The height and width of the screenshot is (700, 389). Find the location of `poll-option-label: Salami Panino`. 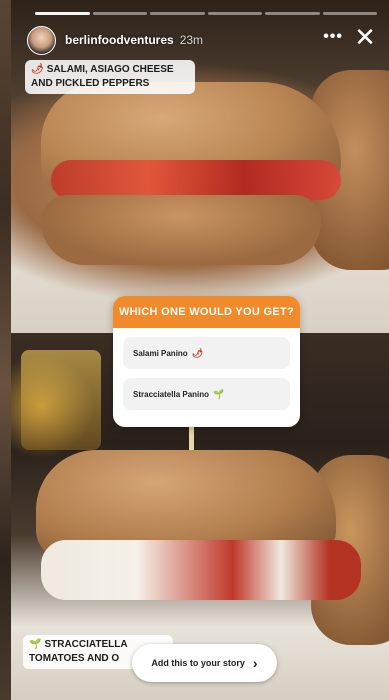

poll-option-label: Salami Panino is located at coordinates (160, 353).